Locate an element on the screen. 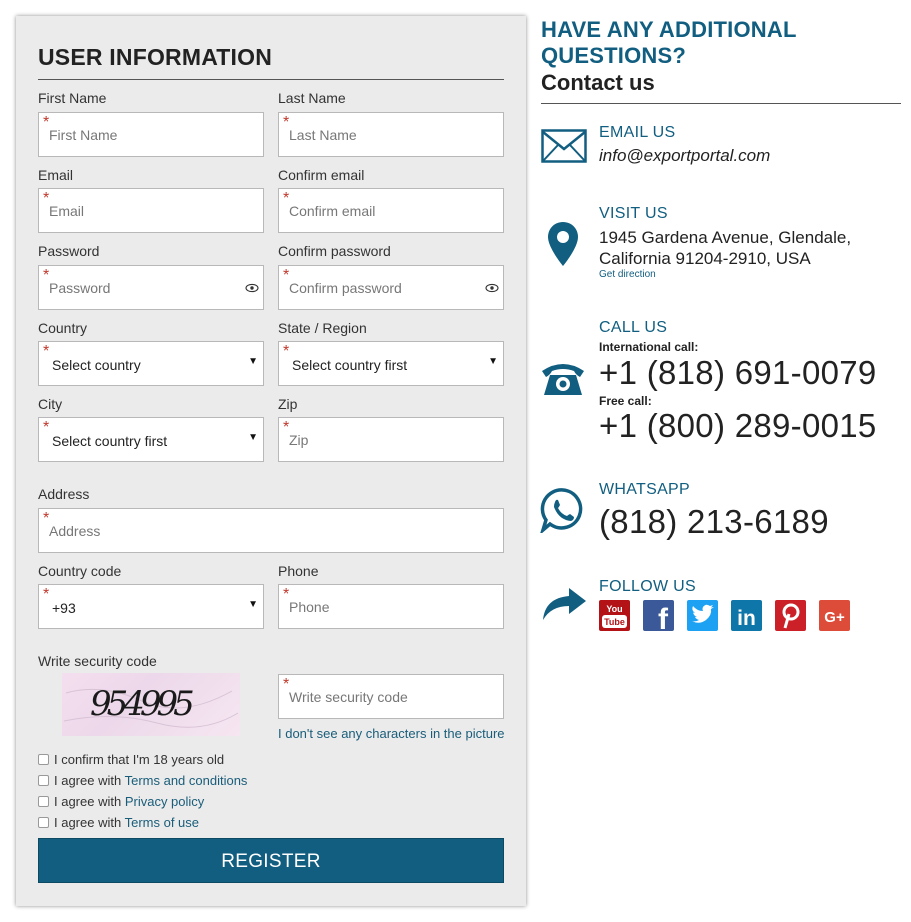  age-checkbox-label: I confirm that I'm 18 years old is located at coordinates (139, 759).